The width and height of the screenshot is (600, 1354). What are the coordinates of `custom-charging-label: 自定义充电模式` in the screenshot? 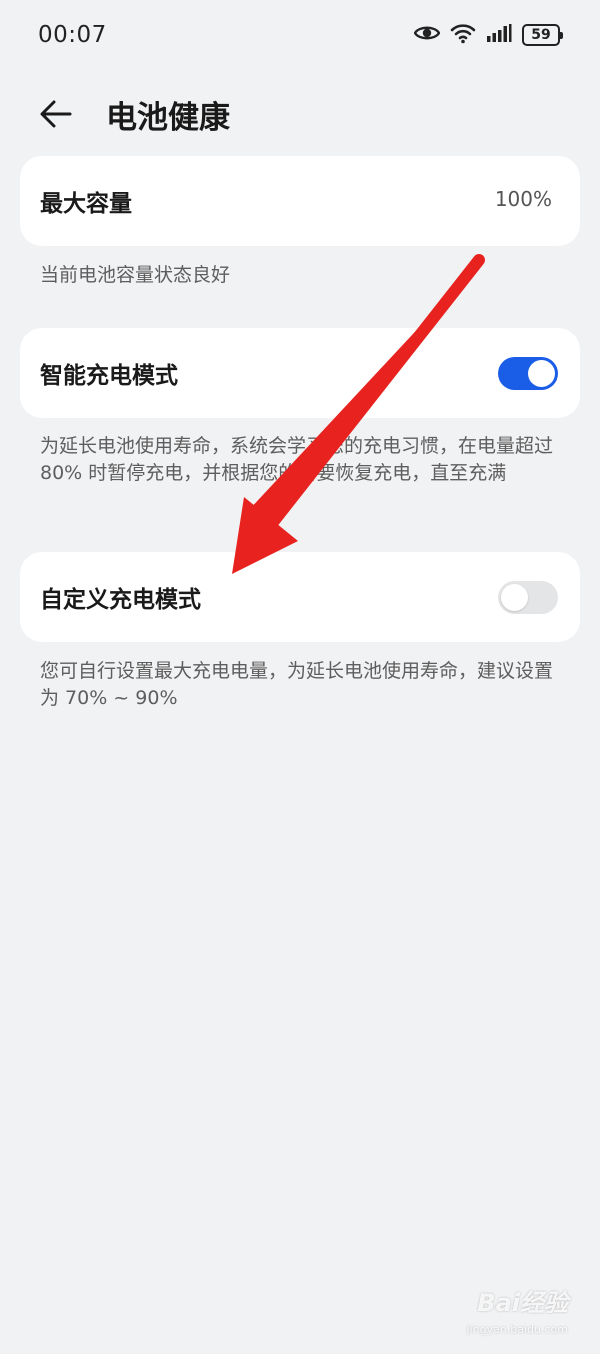 It's located at (120, 600).